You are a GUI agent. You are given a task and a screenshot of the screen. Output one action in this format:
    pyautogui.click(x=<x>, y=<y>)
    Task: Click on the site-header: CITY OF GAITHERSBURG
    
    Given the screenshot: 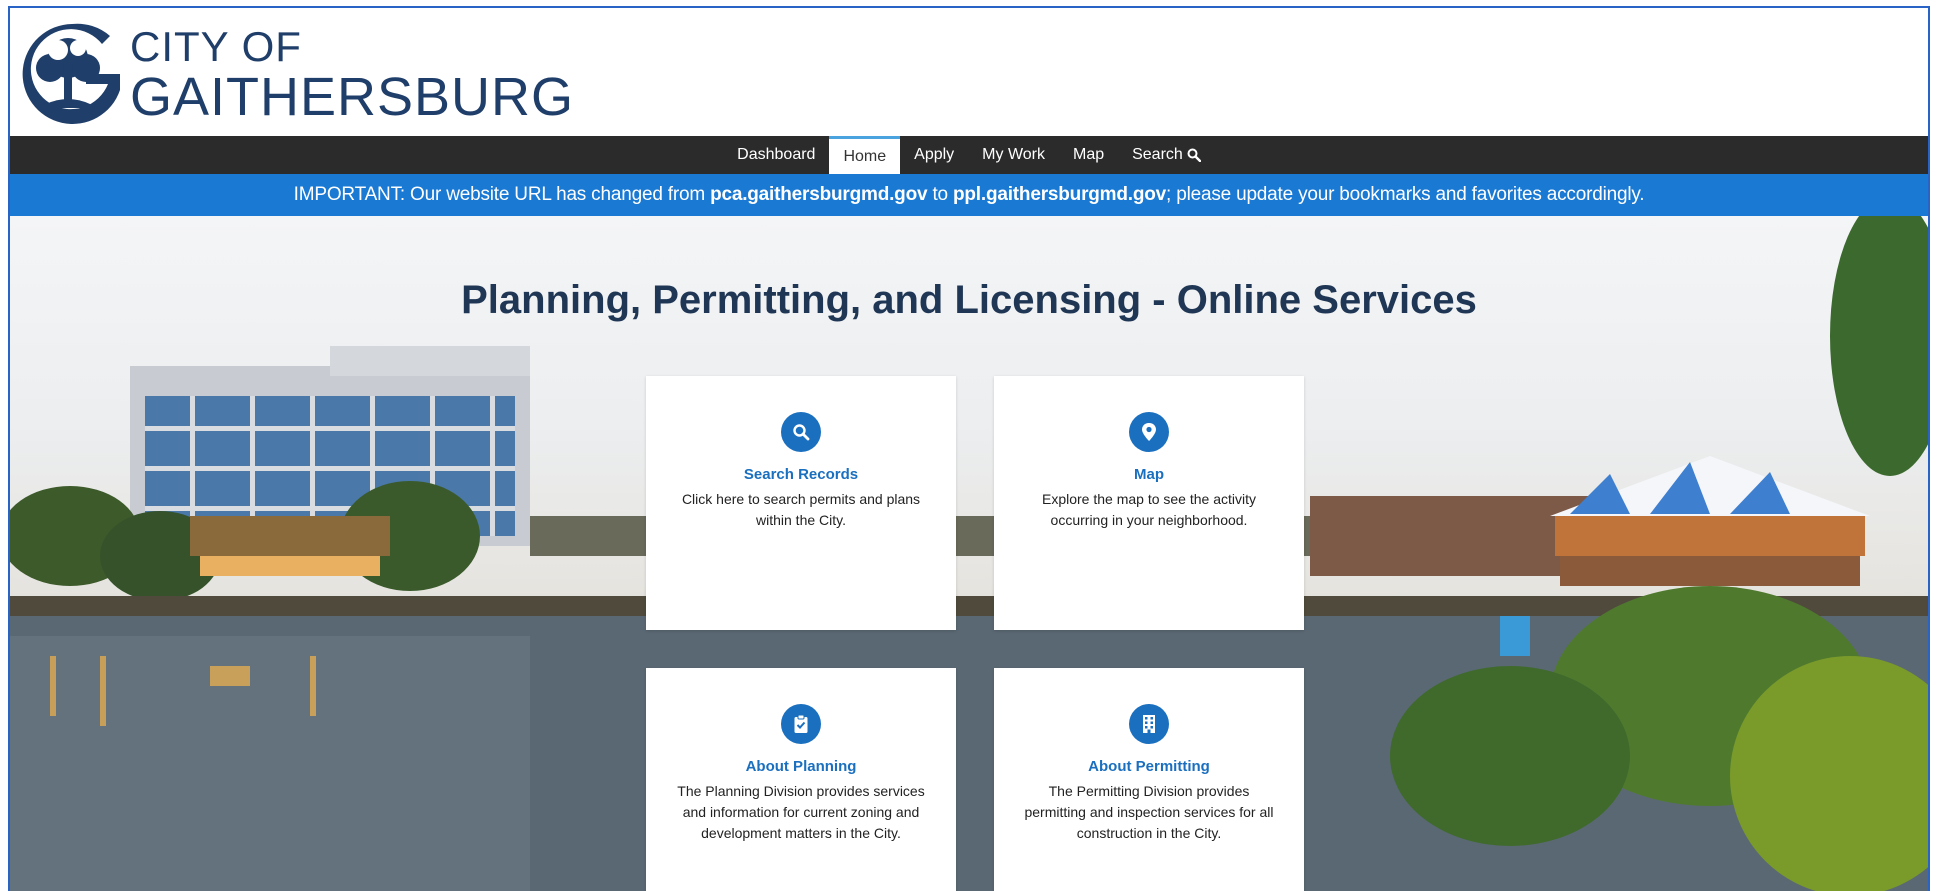 What is the action you would take?
    pyautogui.click(x=969, y=72)
    